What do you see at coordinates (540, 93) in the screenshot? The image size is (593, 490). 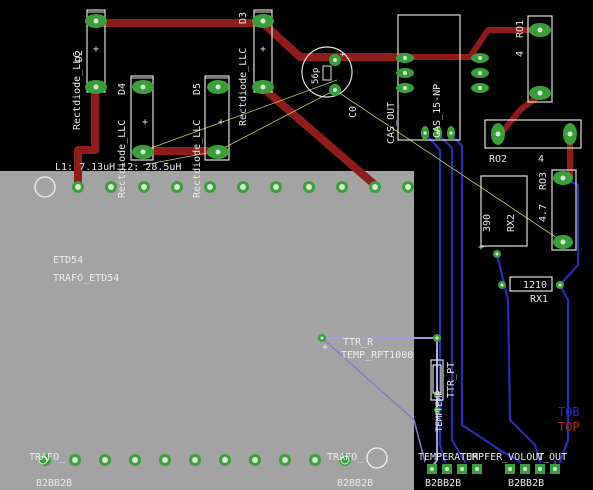 I see `pad-ro1-2-hole` at bounding box center [540, 93].